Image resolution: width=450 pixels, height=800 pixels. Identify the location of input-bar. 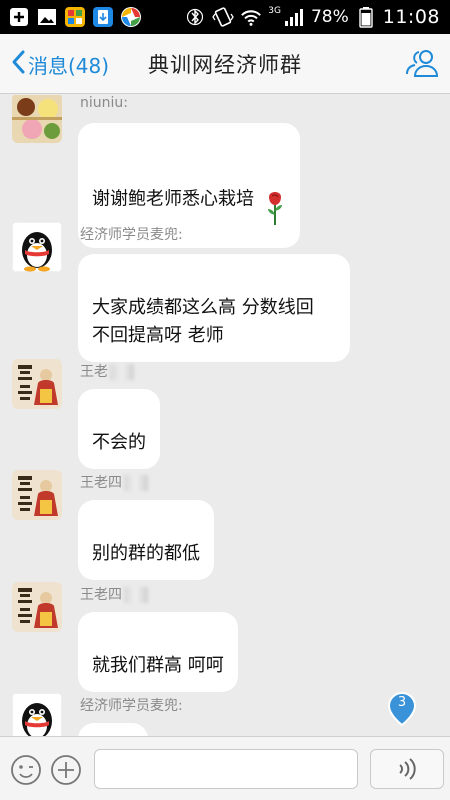
(225, 768).